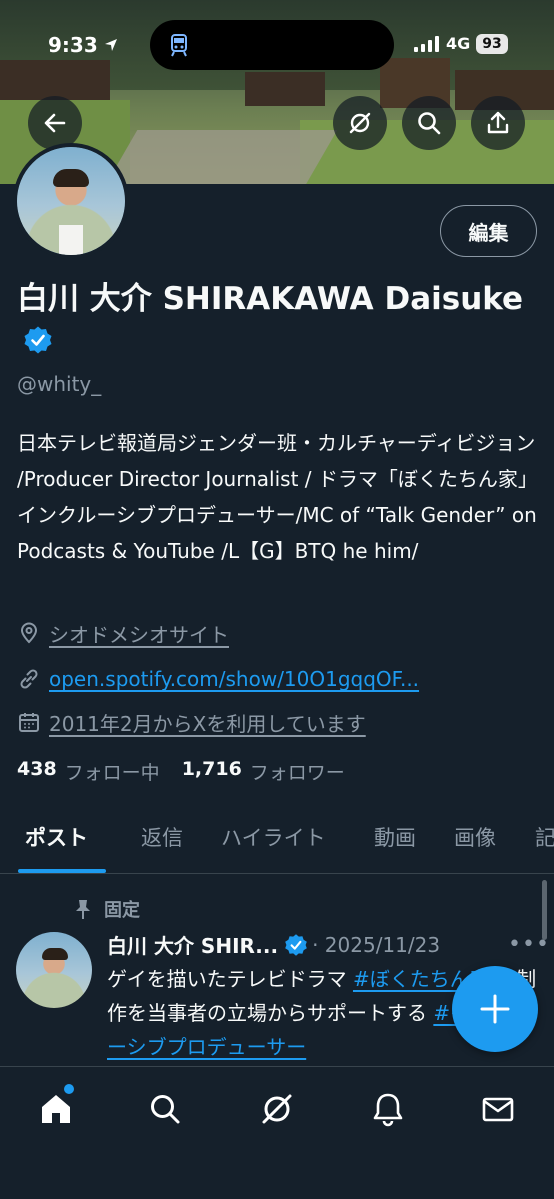 This screenshot has width=554, height=1199. I want to click on network-type: 4G, so click(458, 43).